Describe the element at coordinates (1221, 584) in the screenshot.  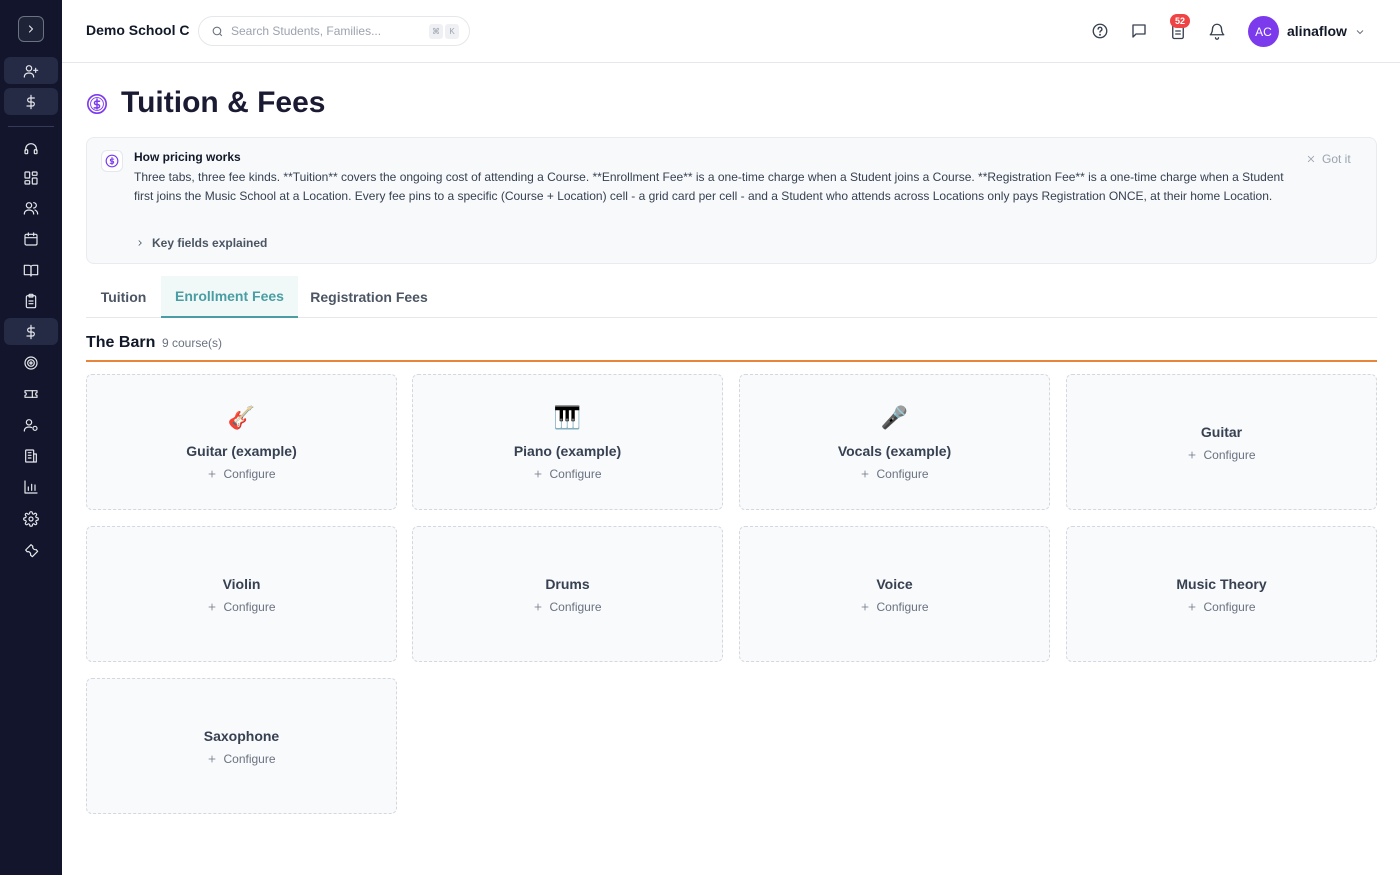
I see `course-name: Music Theory` at that location.